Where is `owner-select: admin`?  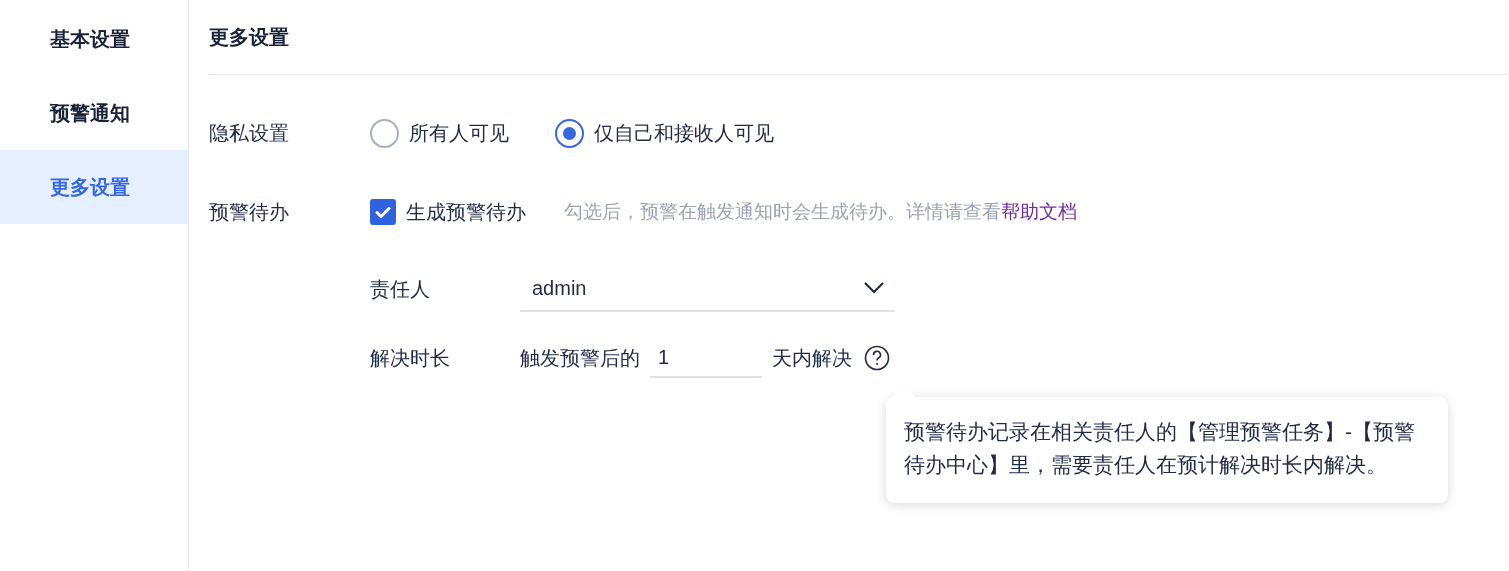
owner-select: admin is located at coordinates (707, 289).